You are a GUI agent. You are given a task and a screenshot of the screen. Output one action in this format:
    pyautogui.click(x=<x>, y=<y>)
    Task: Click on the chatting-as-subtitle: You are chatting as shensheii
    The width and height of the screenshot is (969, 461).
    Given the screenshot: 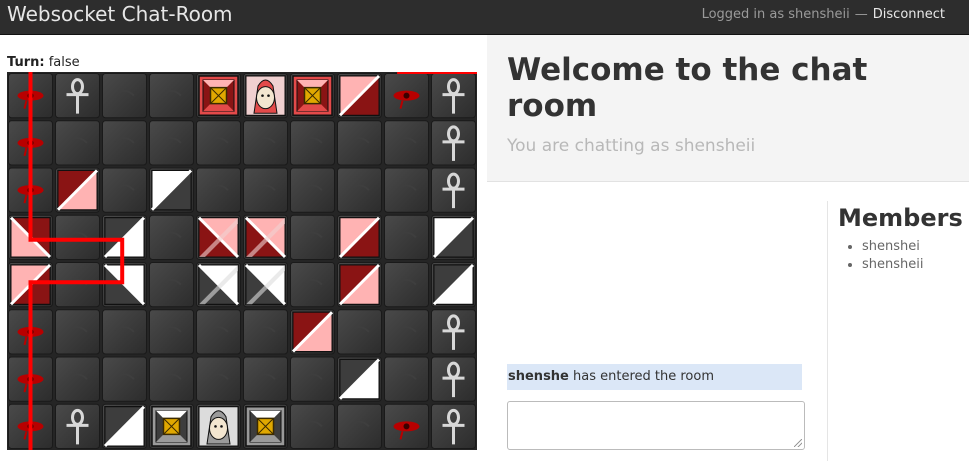 What is the action you would take?
    pyautogui.click(x=631, y=146)
    